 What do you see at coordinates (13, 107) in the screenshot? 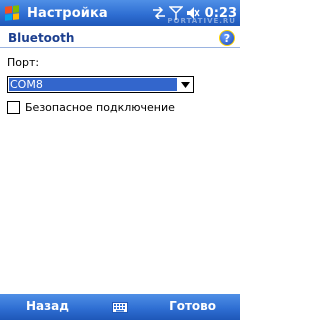
I see `secure-connection-checkbox` at bounding box center [13, 107].